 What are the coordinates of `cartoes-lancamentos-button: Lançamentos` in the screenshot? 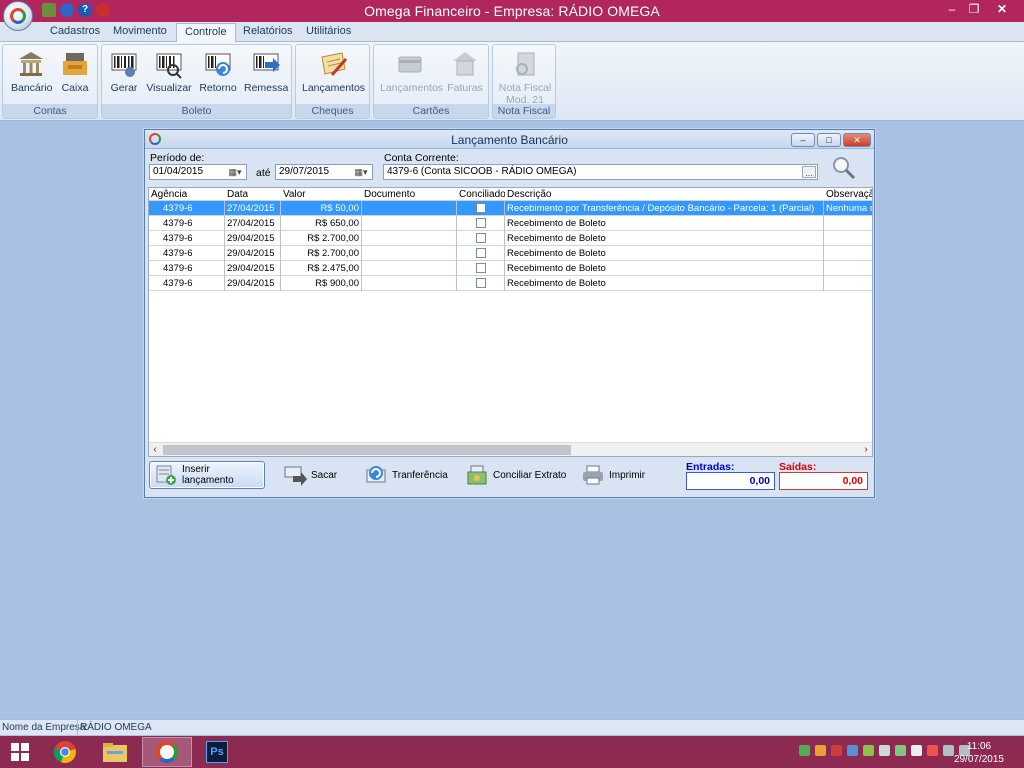 It's located at (411, 71).